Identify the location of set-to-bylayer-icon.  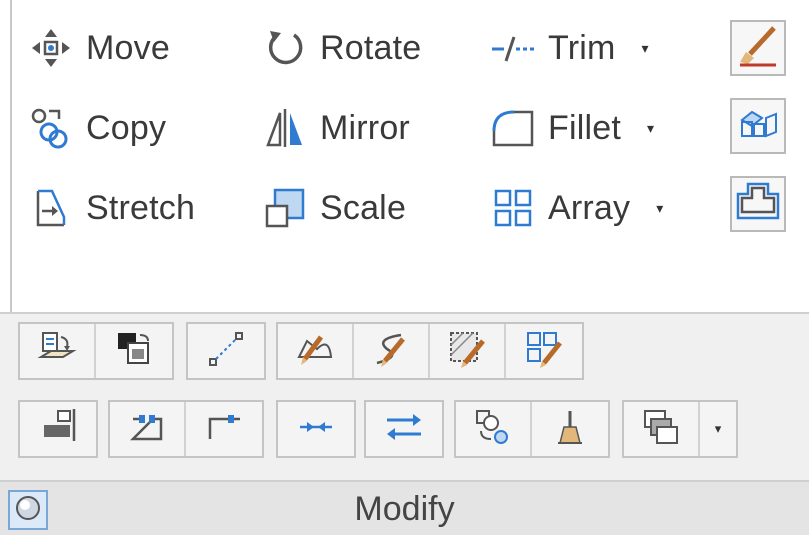
(493, 429).